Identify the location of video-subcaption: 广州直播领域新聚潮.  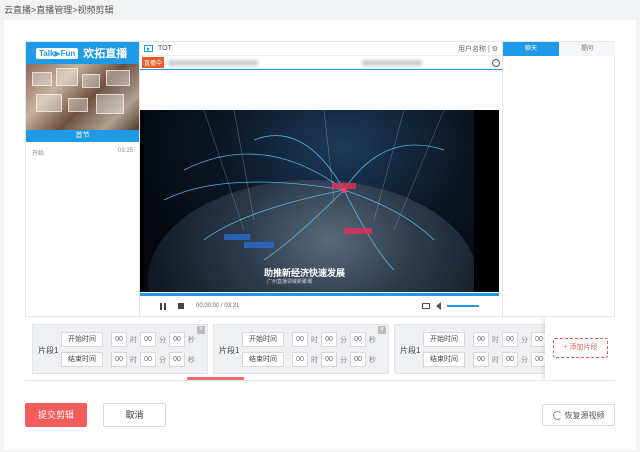
(290, 282).